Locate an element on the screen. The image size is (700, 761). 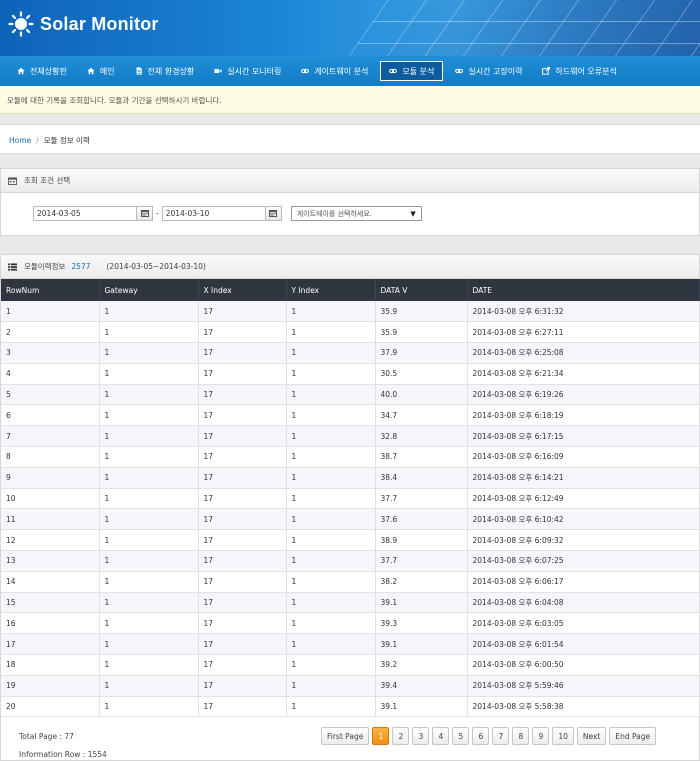
page-number-group: 1 2 3 4 5 6 7 8 9 10 is located at coordinates (474, 736).